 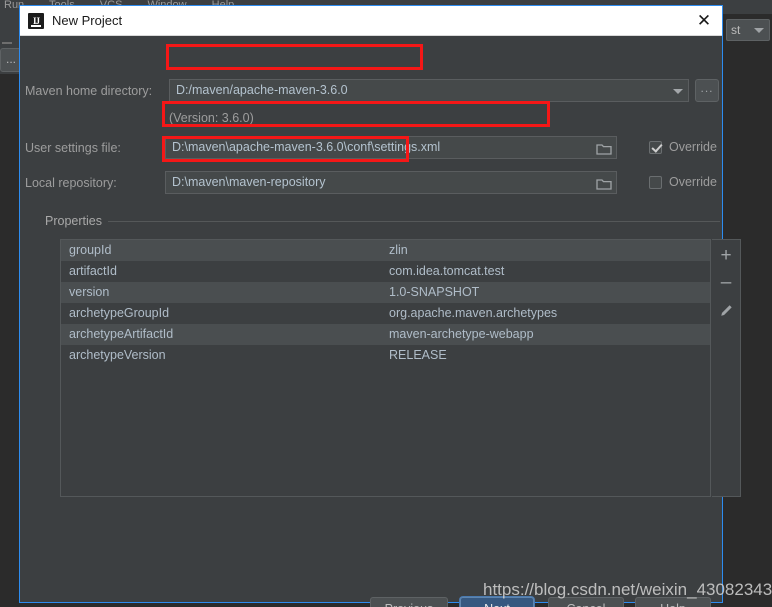 I want to click on property-key: version, so click(x=89, y=292).